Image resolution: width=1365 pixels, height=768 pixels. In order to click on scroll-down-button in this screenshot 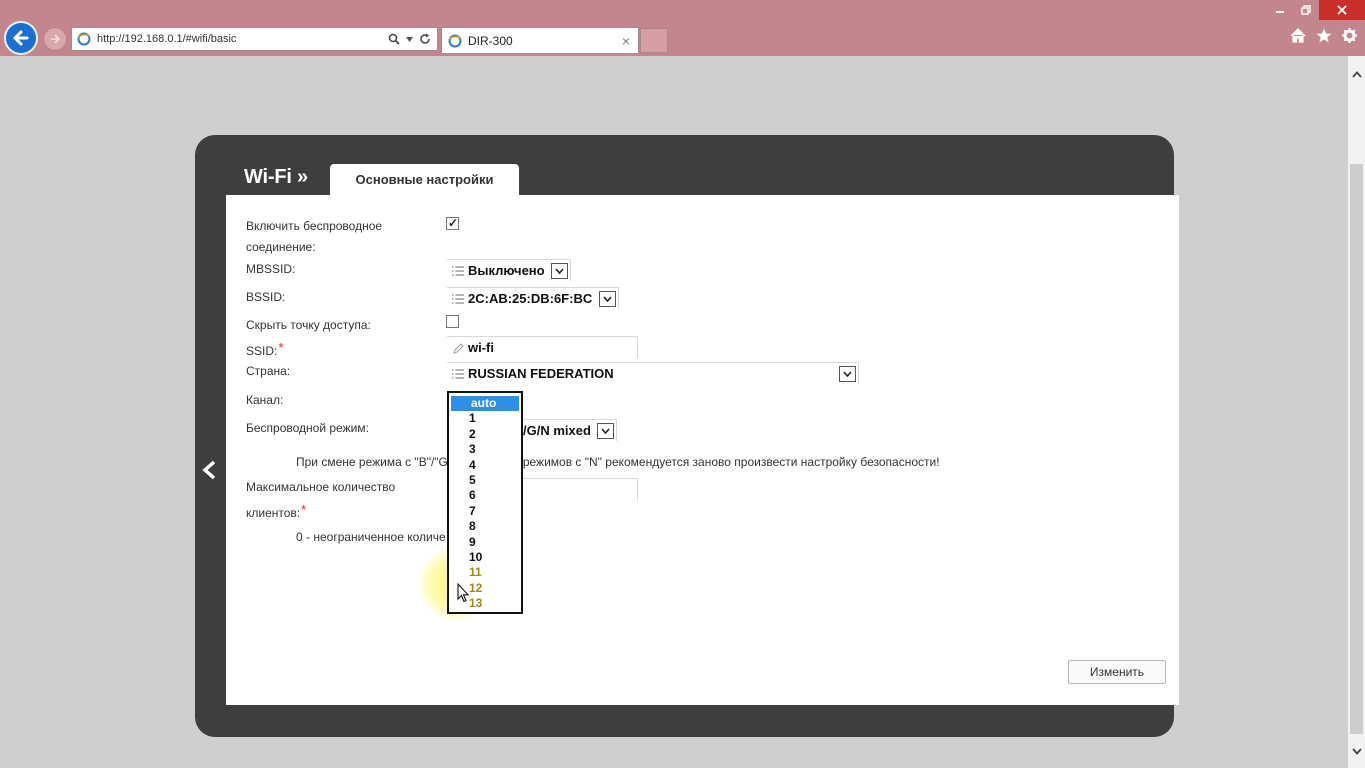, I will do `click(1356, 751)`.